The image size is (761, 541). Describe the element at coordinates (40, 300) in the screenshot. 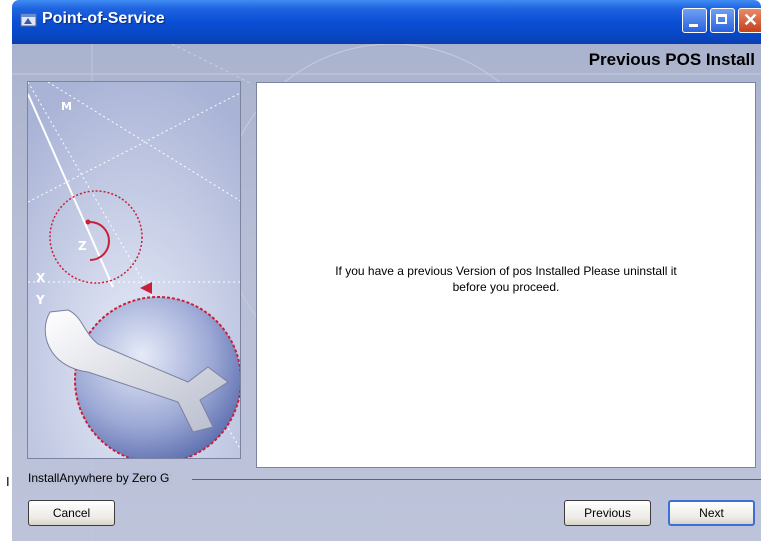

I see `label-y: Y` at that location.